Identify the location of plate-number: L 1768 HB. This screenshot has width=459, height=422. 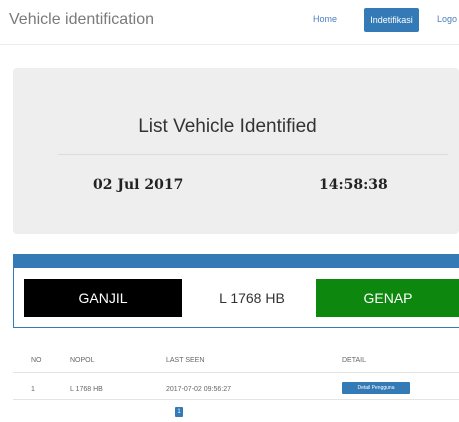
(252, 298).